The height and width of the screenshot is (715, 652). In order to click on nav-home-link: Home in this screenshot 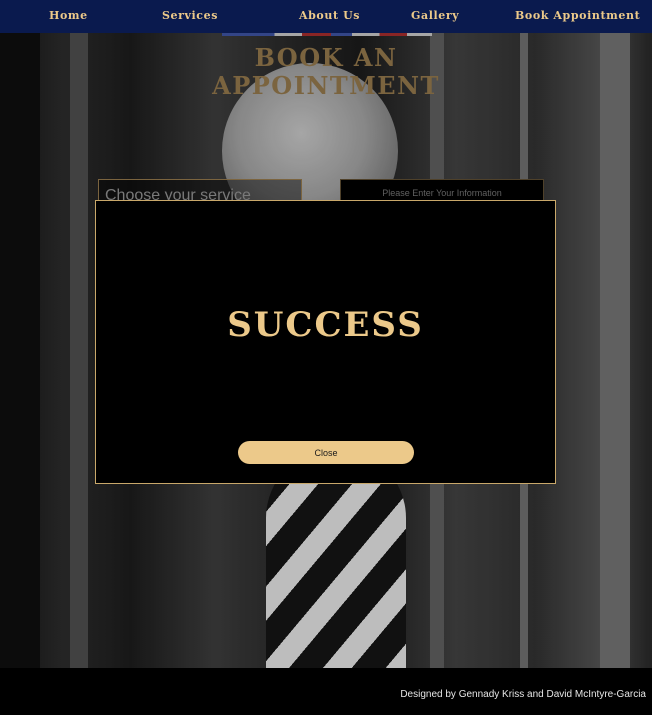, I will do `click(68, 15)`.